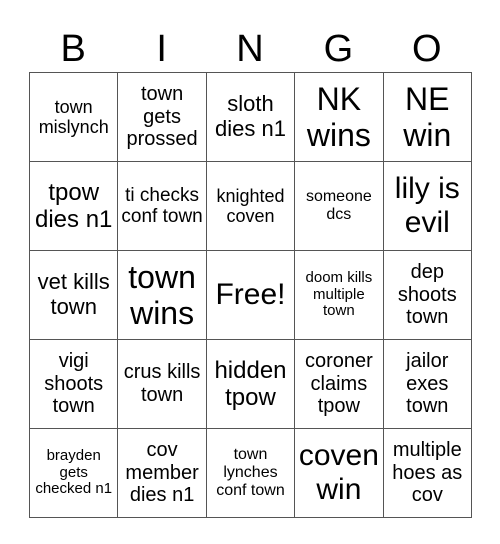  I want to click on bingo-cell: someone dcs, so click(339, 206).